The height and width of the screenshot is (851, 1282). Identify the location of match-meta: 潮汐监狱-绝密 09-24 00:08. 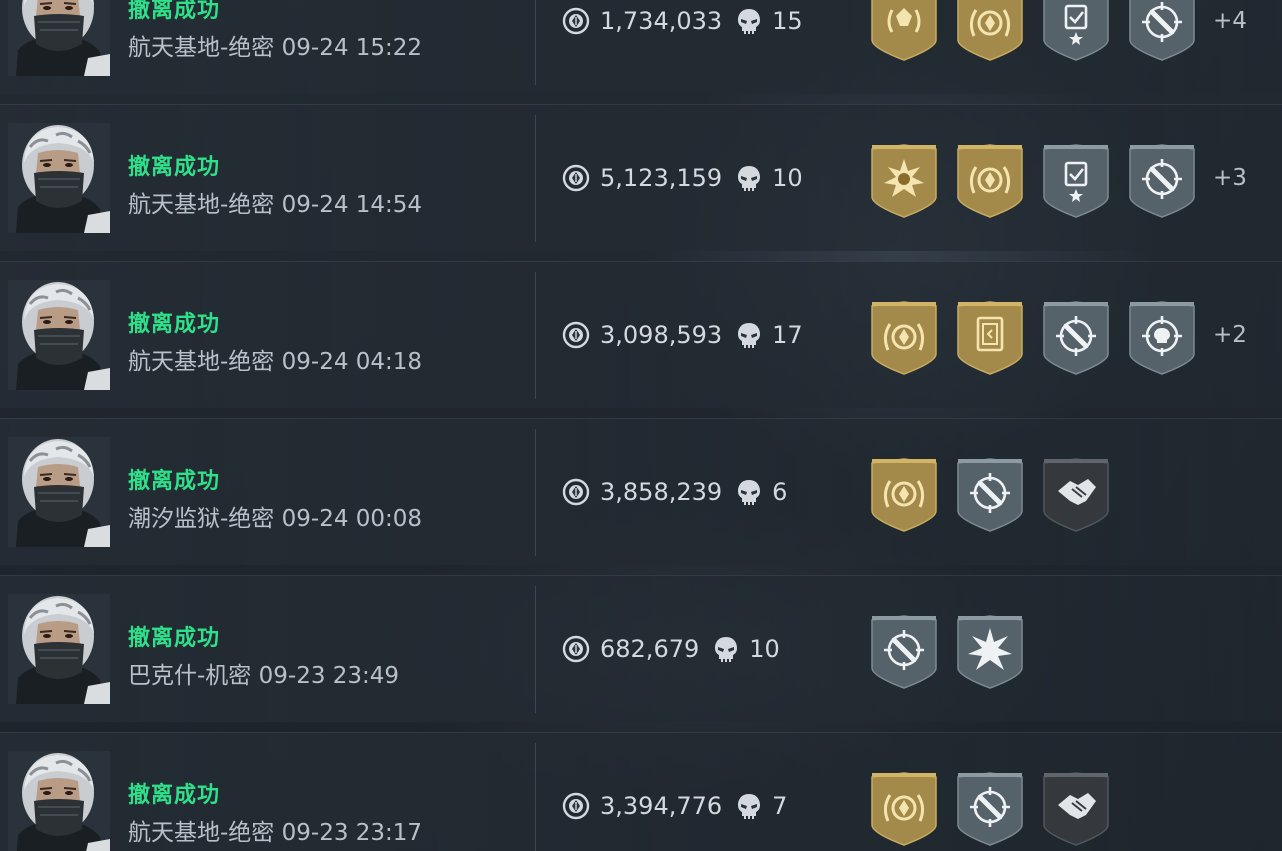
(275, 516).